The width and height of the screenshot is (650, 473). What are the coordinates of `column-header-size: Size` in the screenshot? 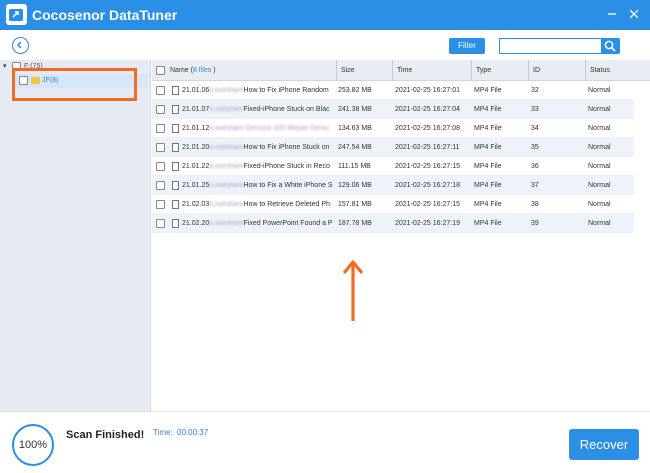 It's located at (364, 70).